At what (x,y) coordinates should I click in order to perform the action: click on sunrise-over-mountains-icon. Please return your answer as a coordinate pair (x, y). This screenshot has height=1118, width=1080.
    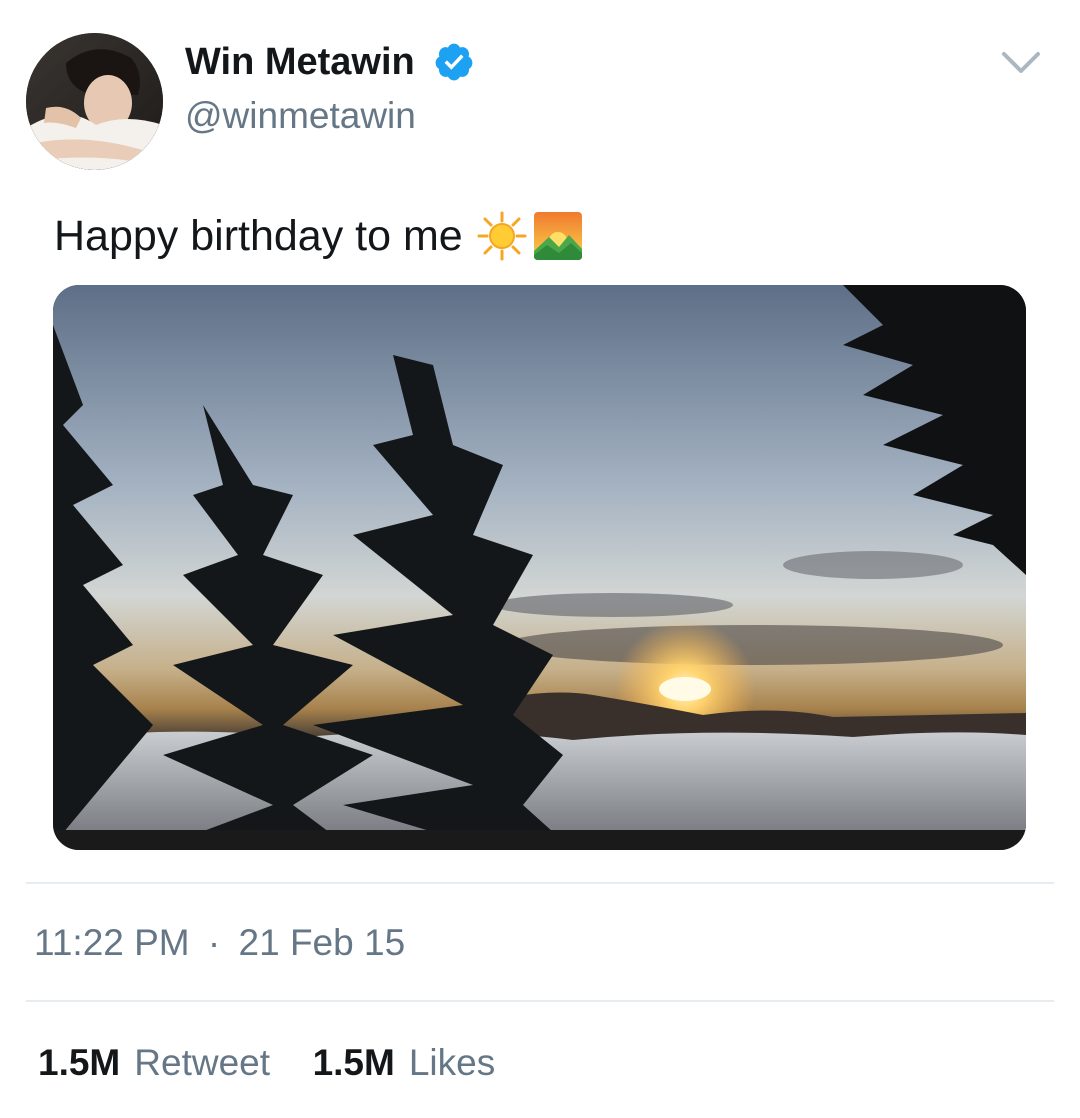
    Looking at the image, I should click on (557, 236).